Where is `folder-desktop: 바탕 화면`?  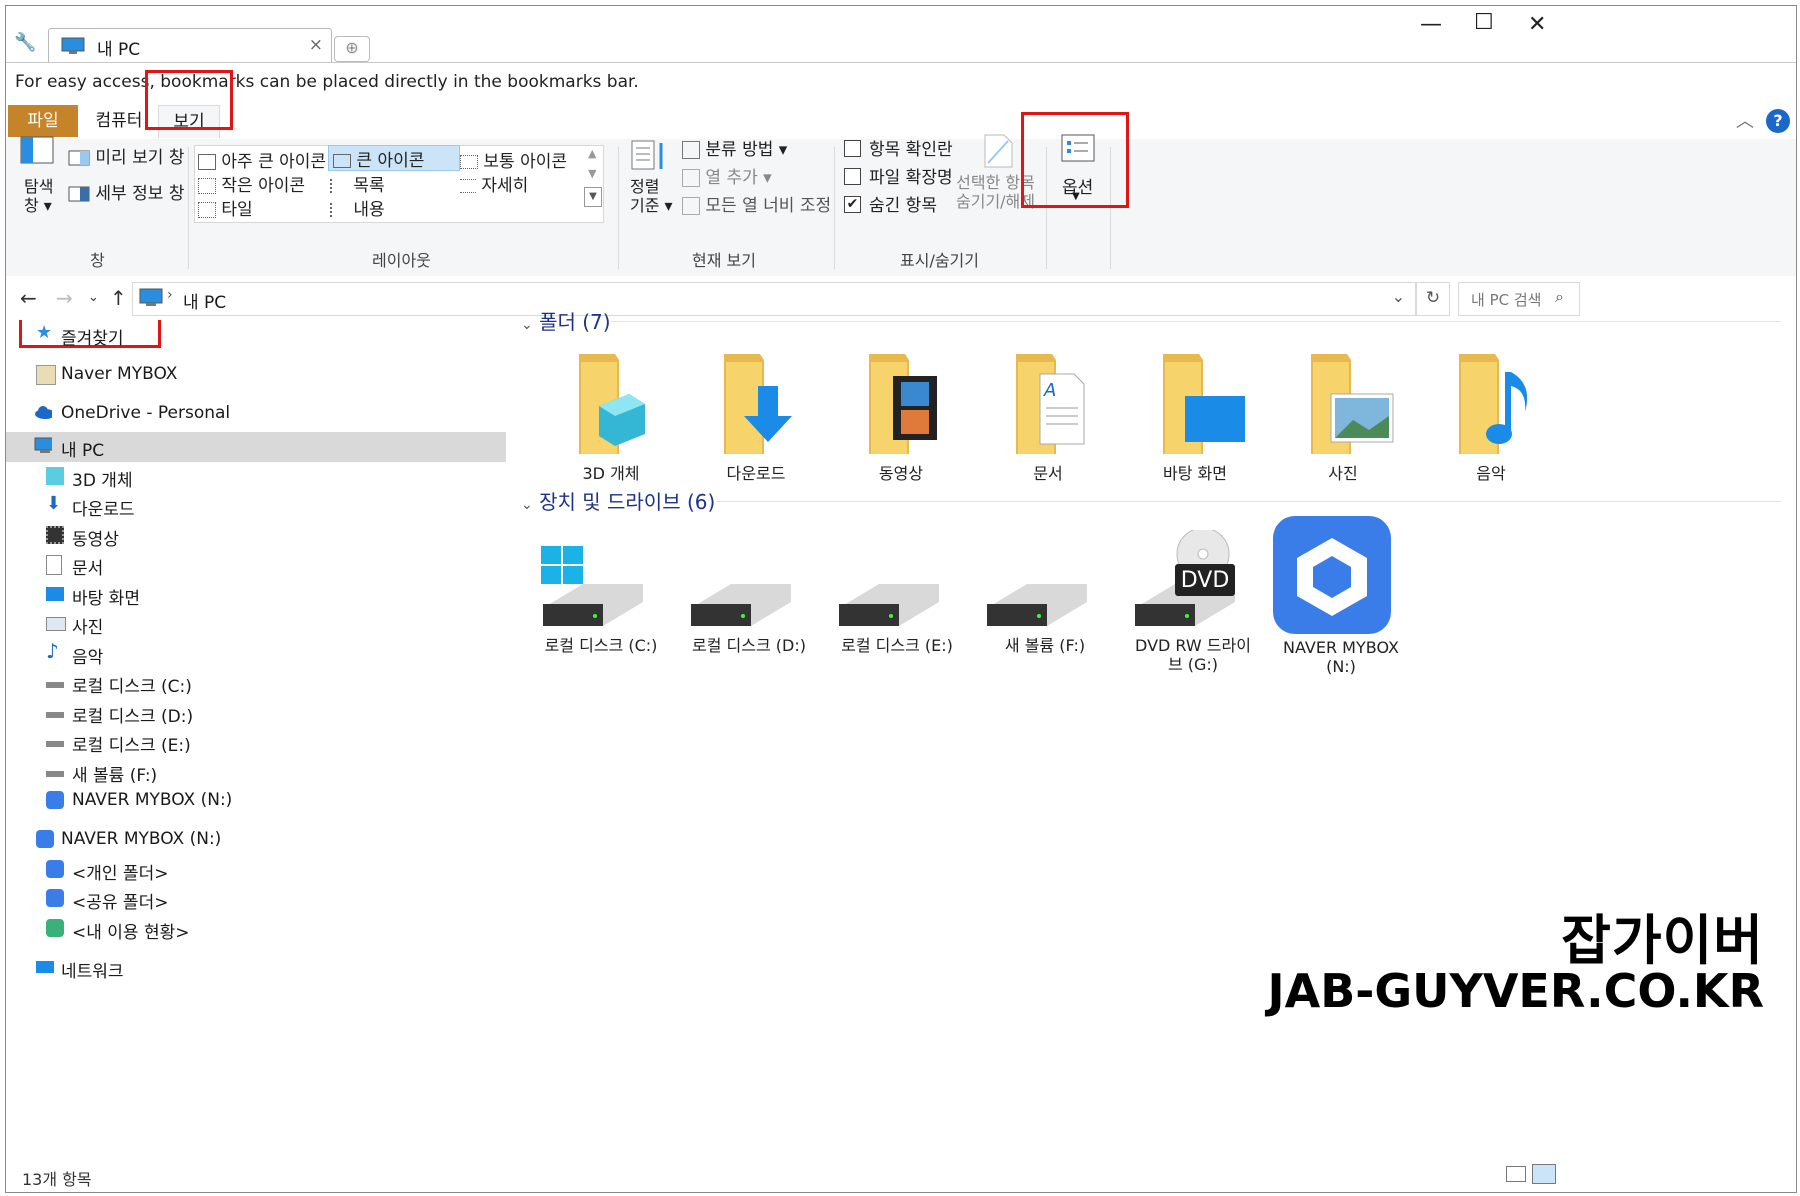 folder-desktop: 바탕 화면 is located at coordinates (1195, 420).